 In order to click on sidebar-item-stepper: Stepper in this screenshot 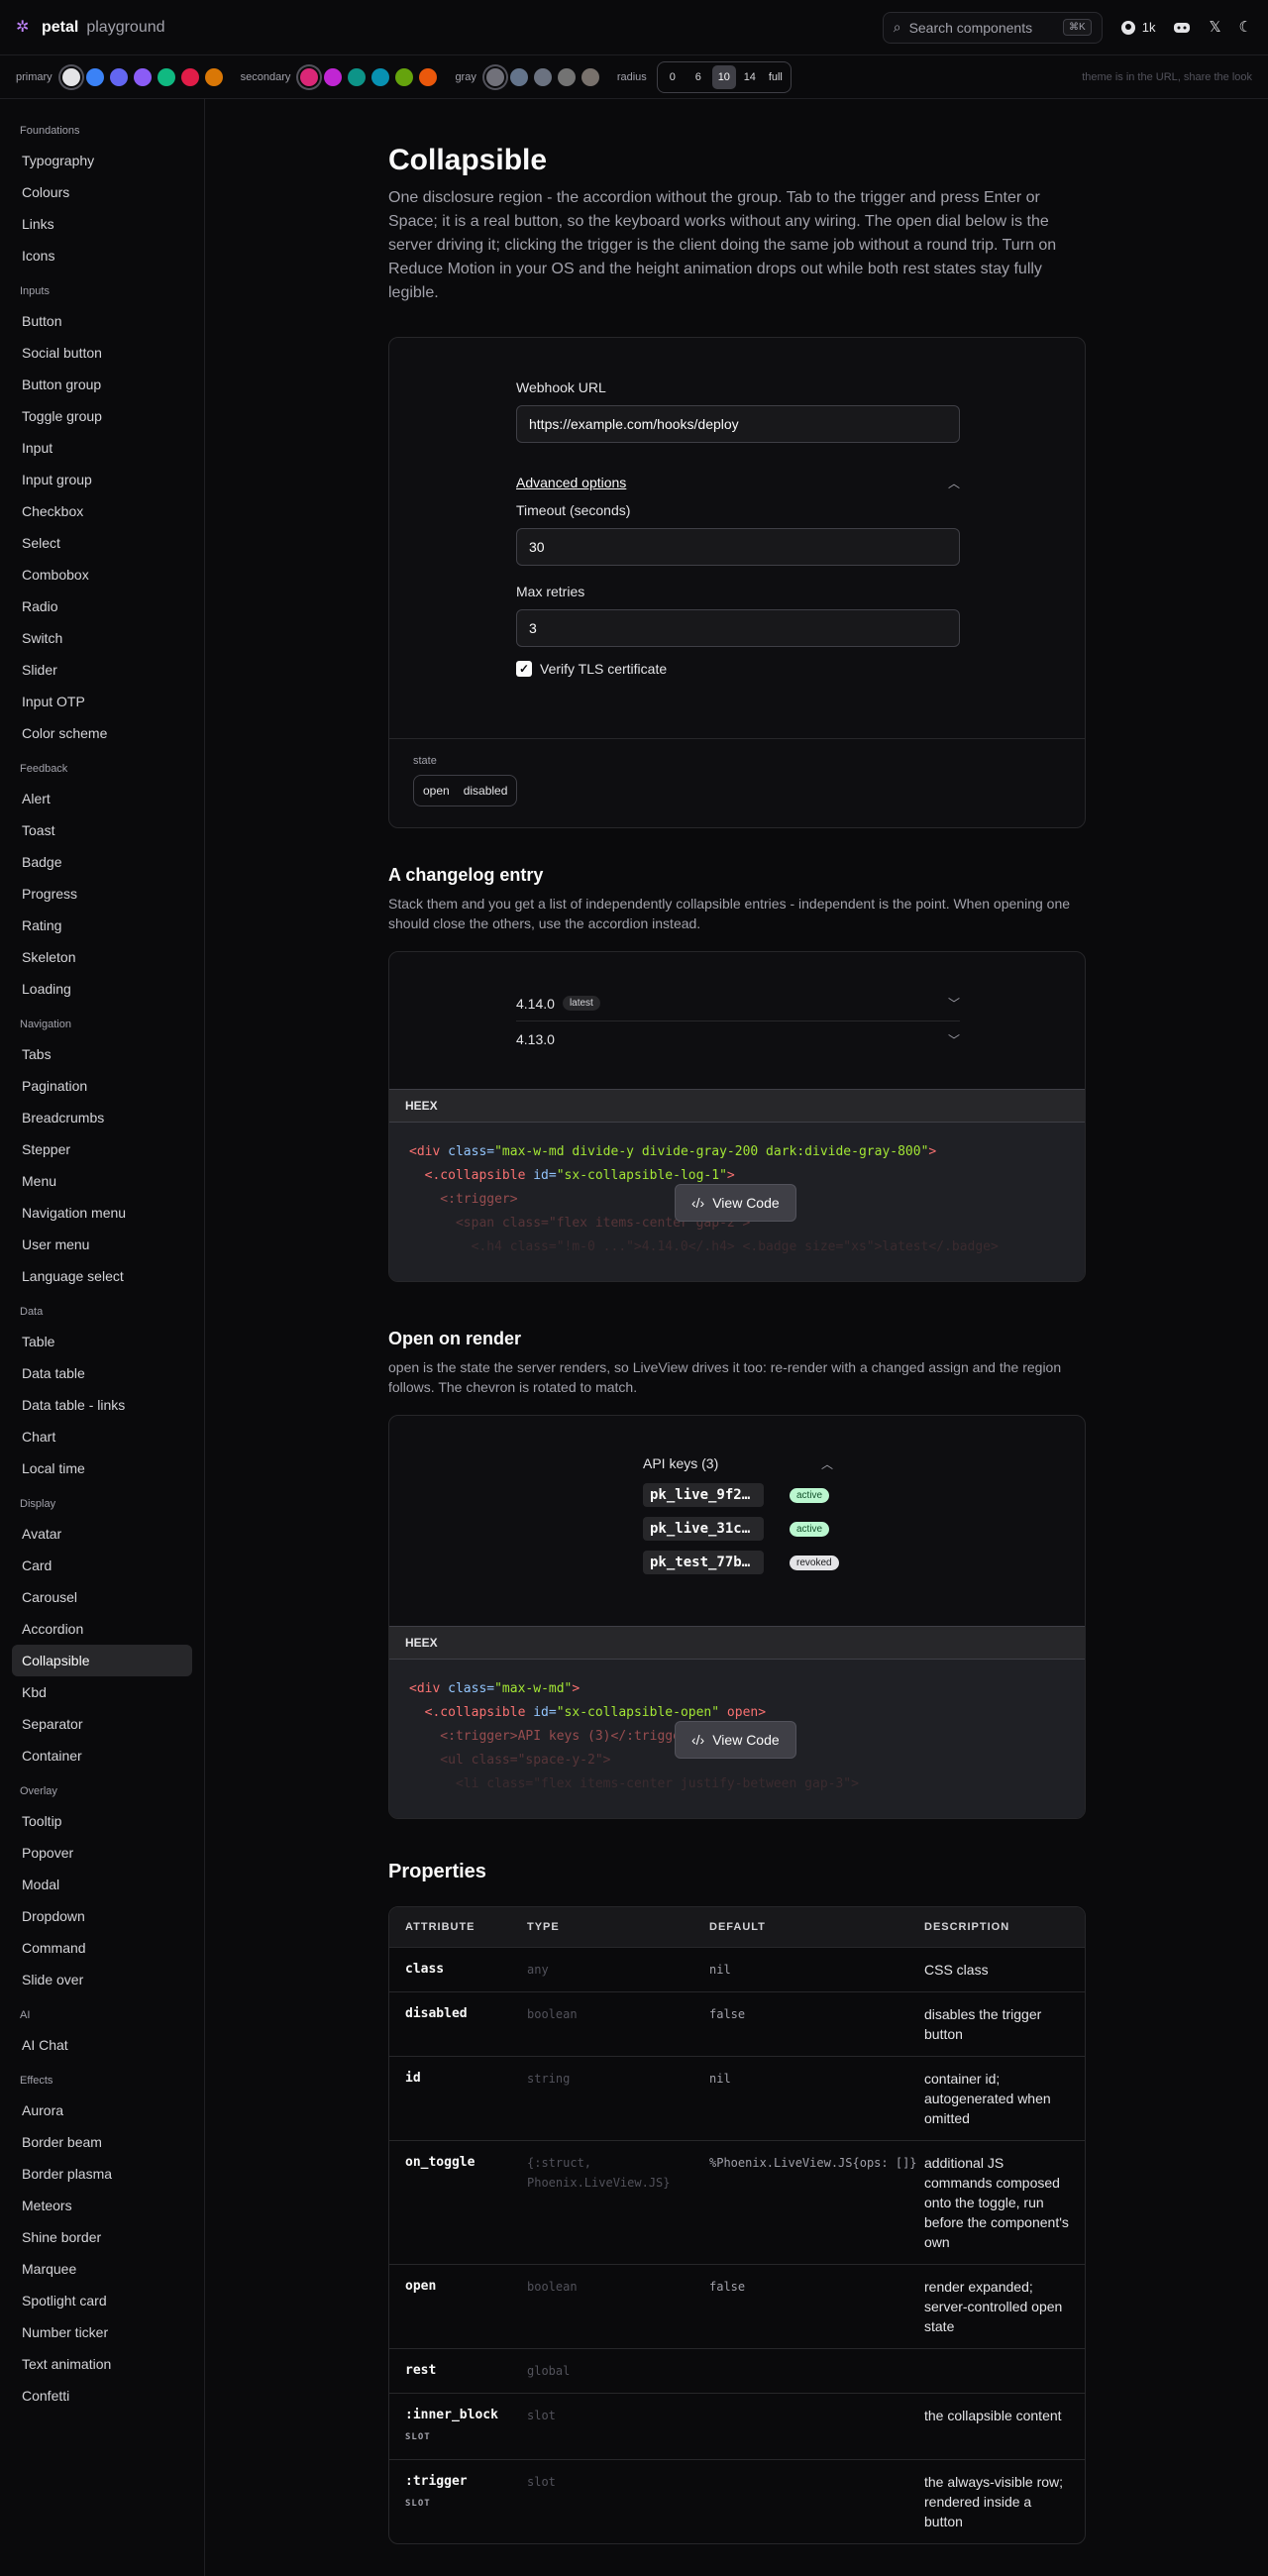, I will do `click(102, 1149)`.